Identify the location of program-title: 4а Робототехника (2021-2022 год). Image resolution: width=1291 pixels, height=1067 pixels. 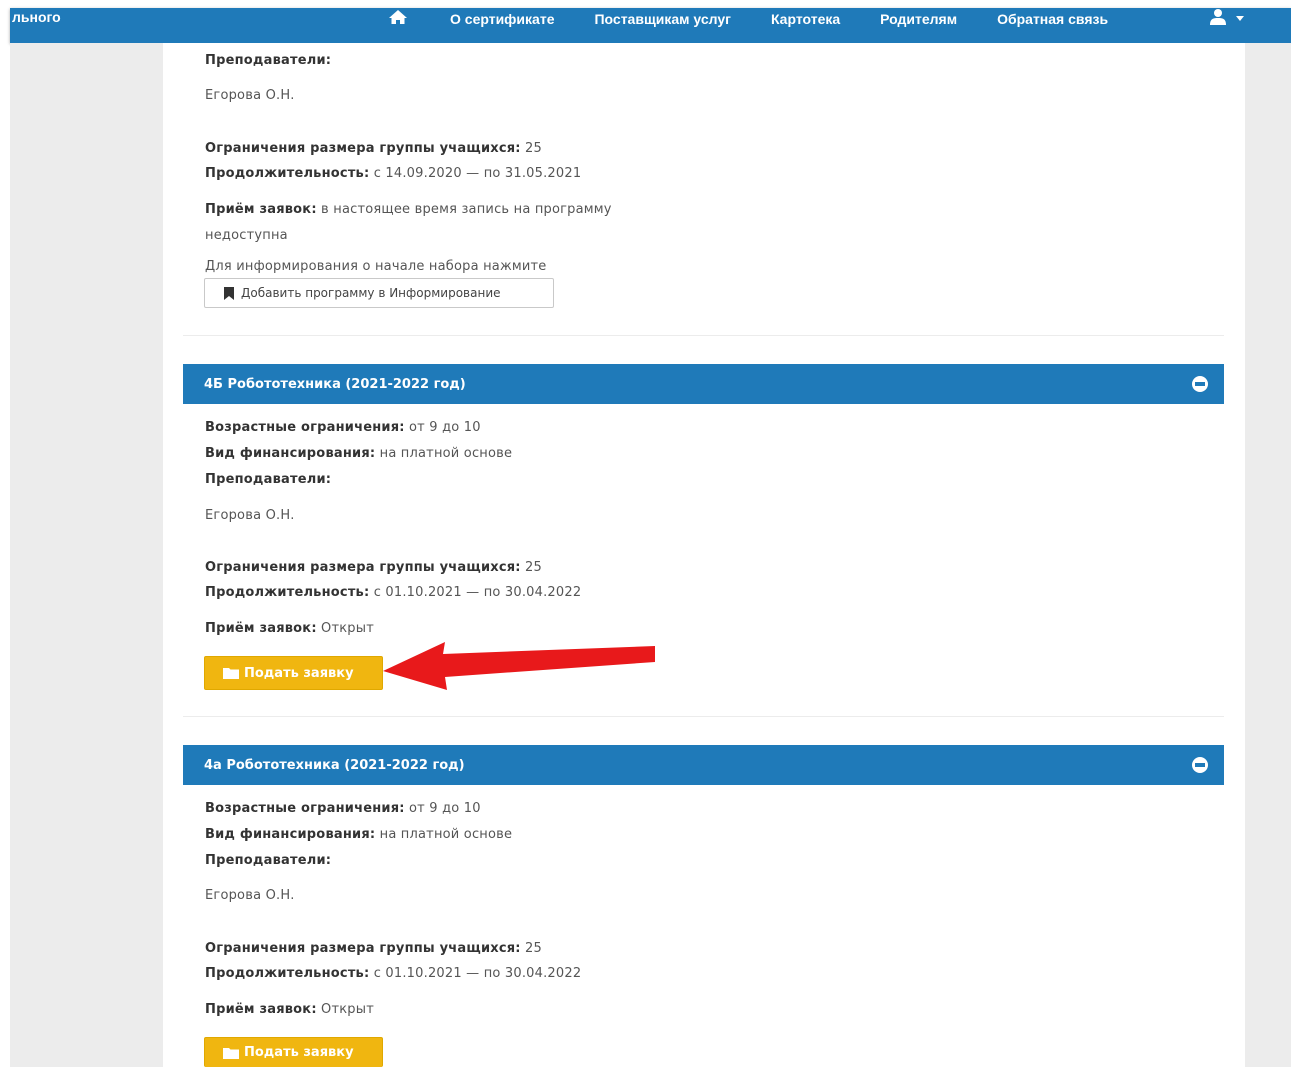
(334, 765).